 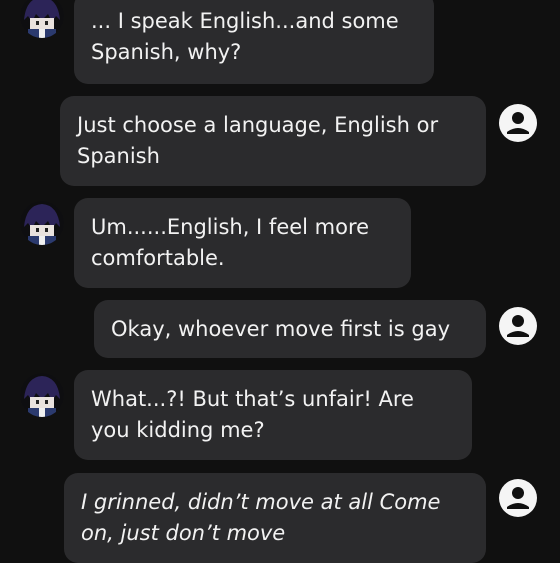 What do you see at coordinates (280, 329) in the screenshot?
I see `message-text: Okay, whoever move first is gay` at bounding box center [280, 329].